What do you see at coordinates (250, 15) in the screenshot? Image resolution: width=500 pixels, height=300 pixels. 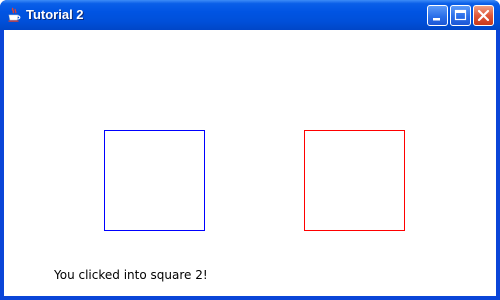 I see `title-bar: Tutorial 2` at bounding box center [250, 15].